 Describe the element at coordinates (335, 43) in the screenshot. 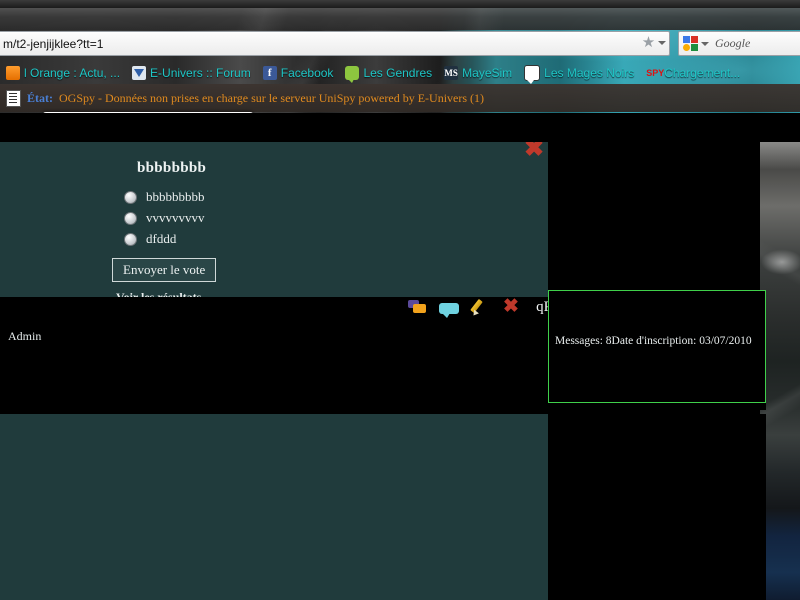

I see `address-bar: m/t2-jenjijklee?tt=1` at that location.